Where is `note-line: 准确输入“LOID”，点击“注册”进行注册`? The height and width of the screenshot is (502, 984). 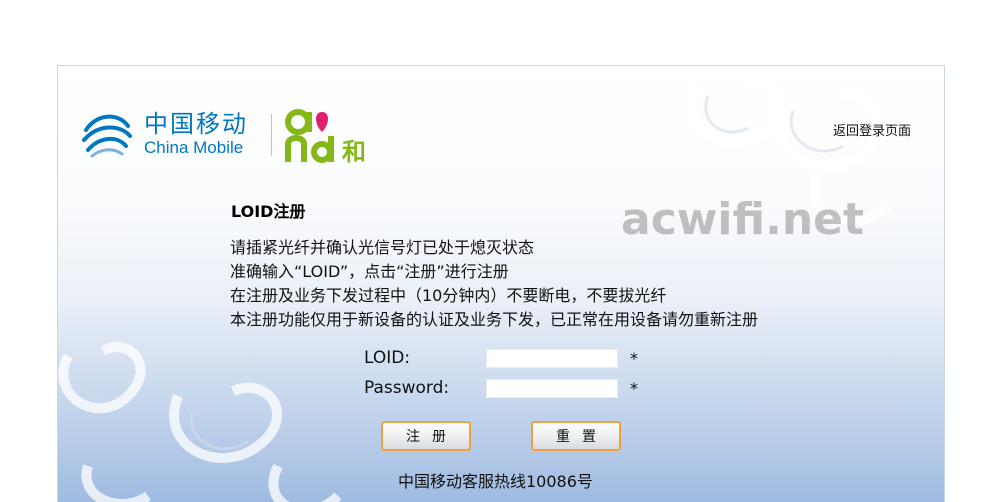
note-line: 准确输入“LOID”，点击“注册”进行注册 is located at coordinates (369, 271).